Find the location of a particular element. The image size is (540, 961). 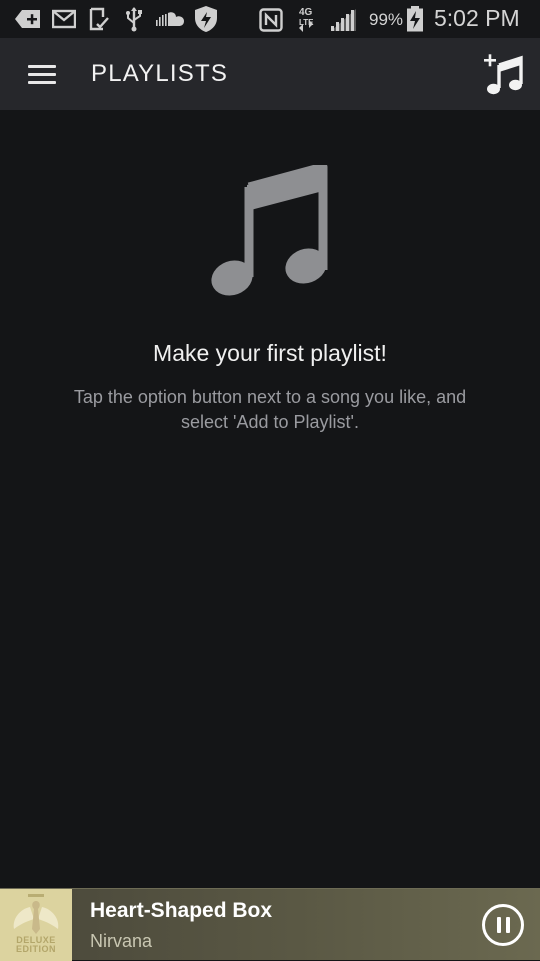

clipboard-check-icon is located at coordinates (99, 19).